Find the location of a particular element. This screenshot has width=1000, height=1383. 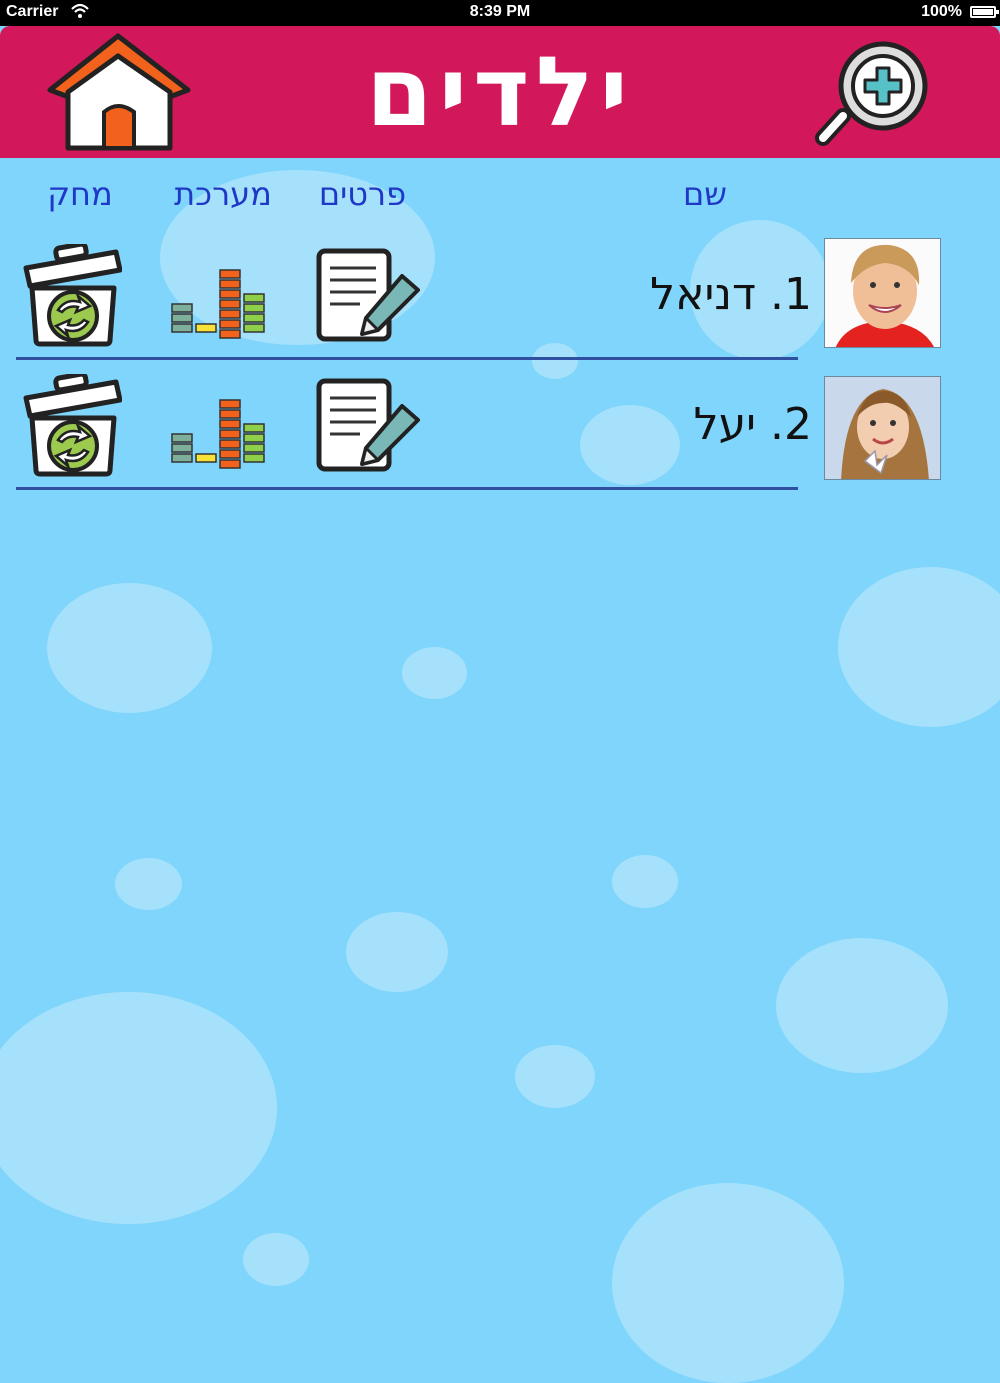

clock: 8:39 PM is located at coordinates (500, 11).